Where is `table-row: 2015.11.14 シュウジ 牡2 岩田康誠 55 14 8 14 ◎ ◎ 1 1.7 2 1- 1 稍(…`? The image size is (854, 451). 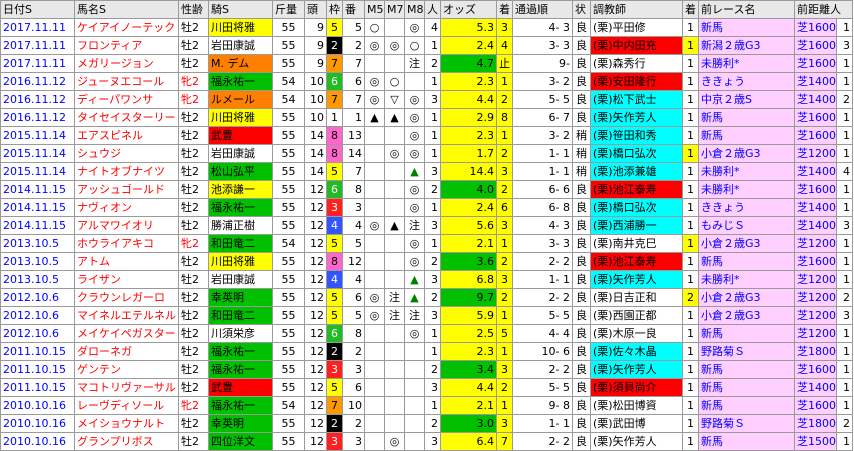
table-row: 2015.11.14 シュウジ 牡2 岩田康誠 55 14 8 14 ◎ ◎ 1 1.7 2 1- 1 稍(… is located at coordinates (426, 153).